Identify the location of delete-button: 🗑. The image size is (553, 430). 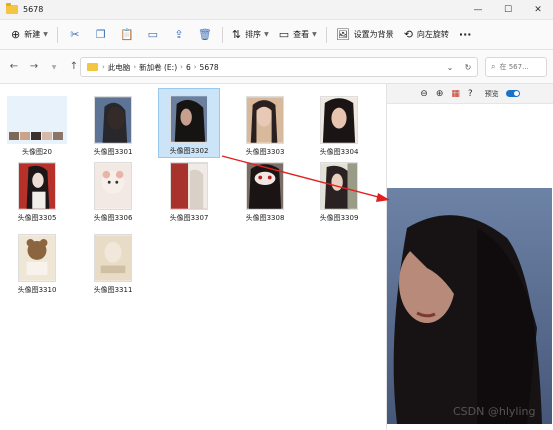
(205, 35).